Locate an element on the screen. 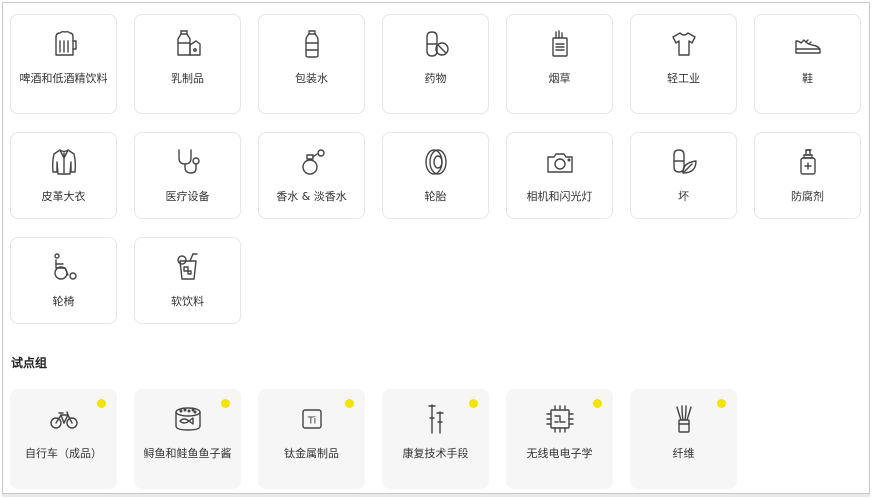  category-card-leather-coat: 皮革大衣 is located at coordinates (63, 175).